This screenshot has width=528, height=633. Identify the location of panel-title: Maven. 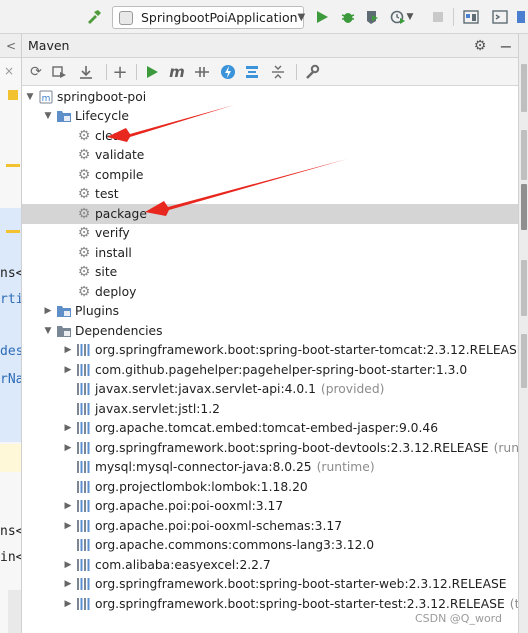
(49, 45).